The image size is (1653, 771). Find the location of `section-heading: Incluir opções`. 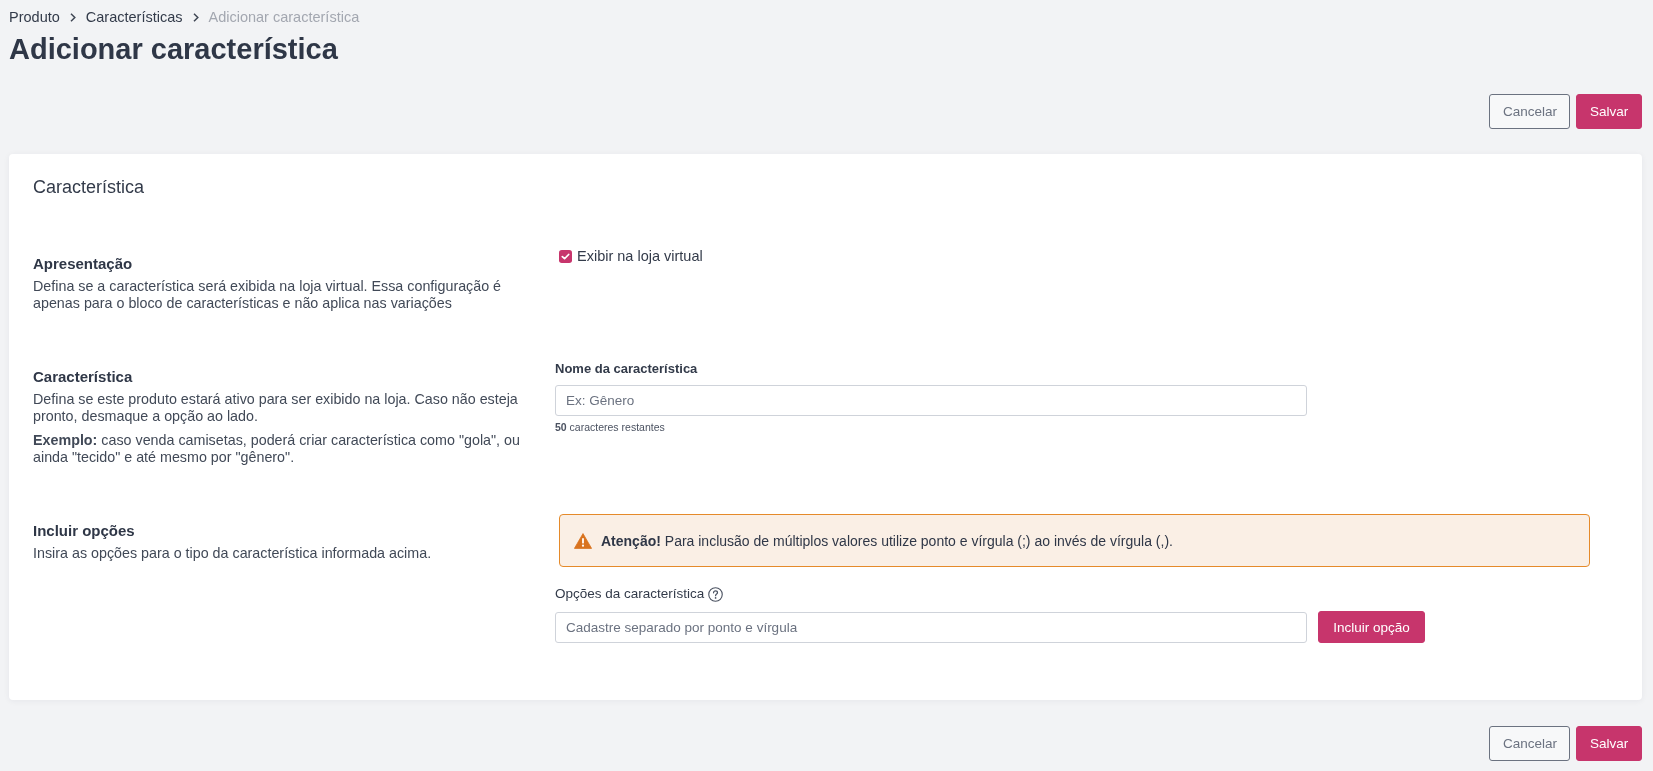

section-heading: Incluir opções is located at coordinates (84, 531).